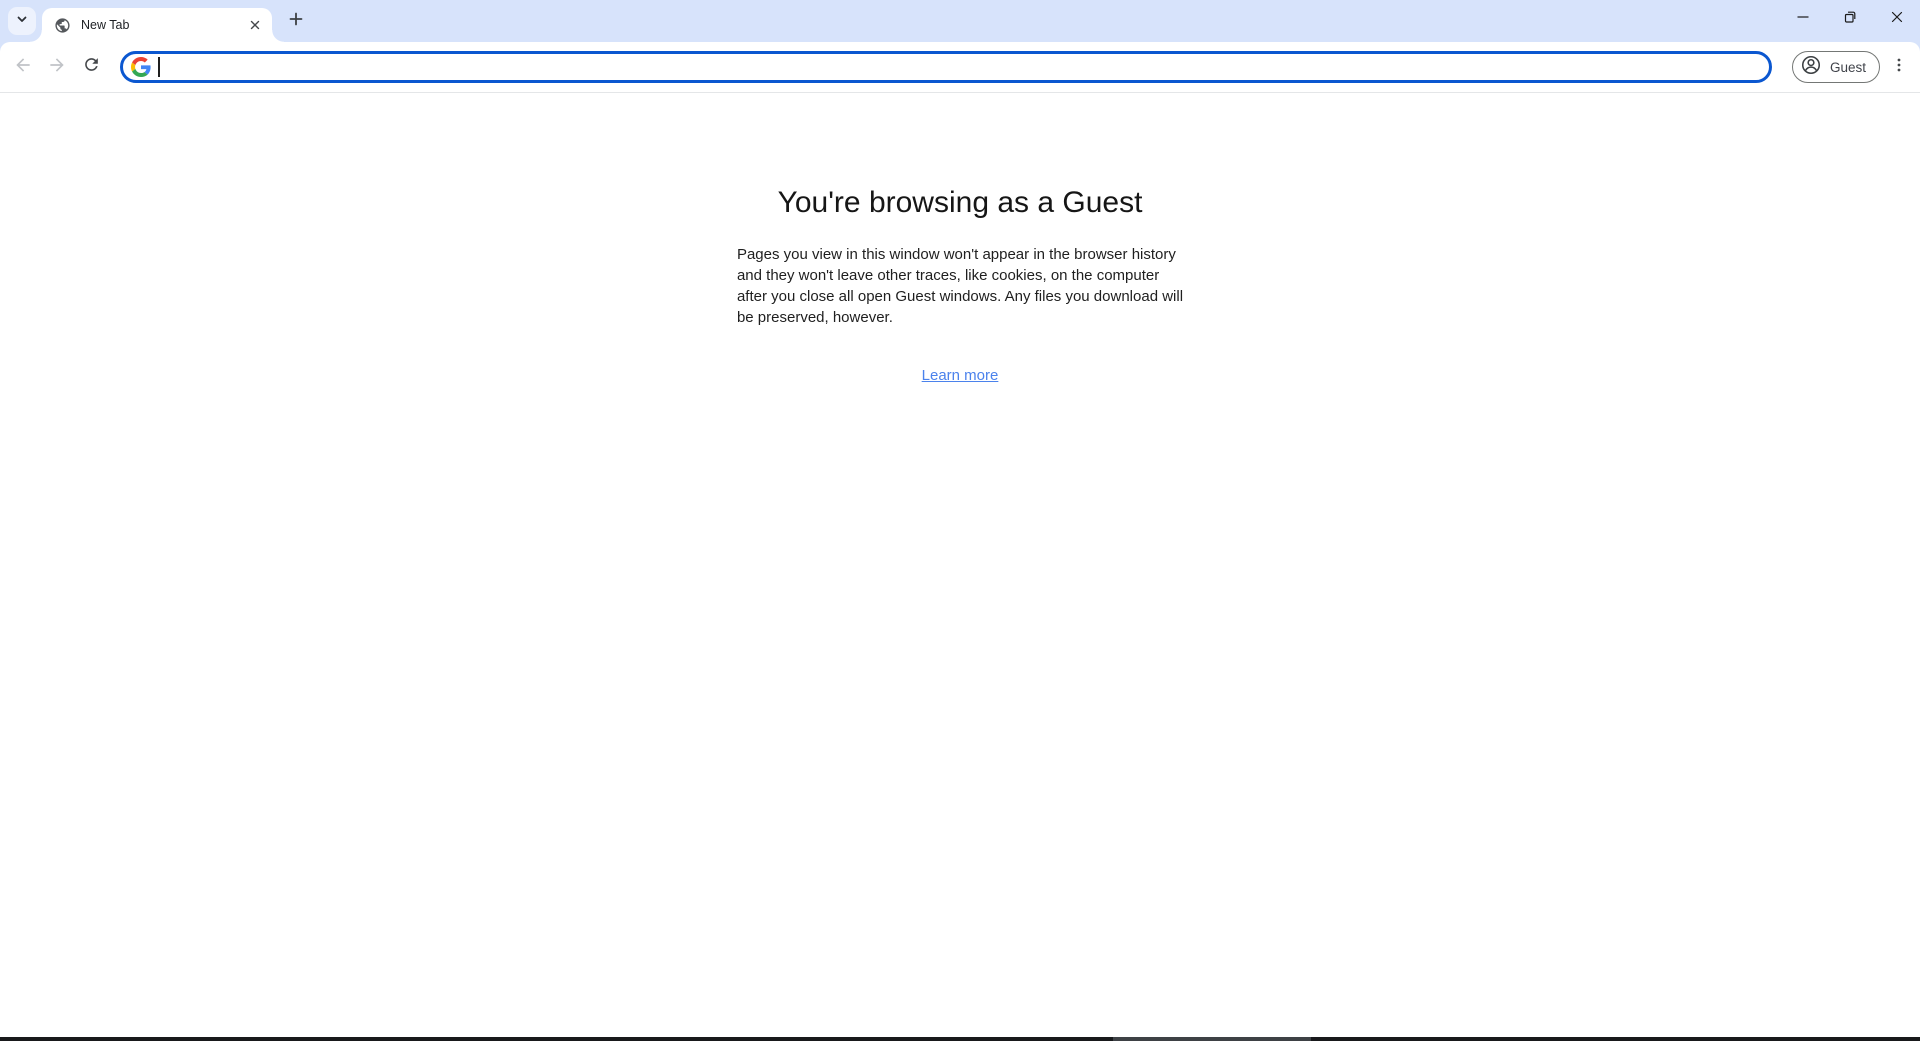  What do you see at coordinates (1212, 1039) in the screenshot?
I see `taskbar-edge-segment` at bounding box center [1212, 1039].